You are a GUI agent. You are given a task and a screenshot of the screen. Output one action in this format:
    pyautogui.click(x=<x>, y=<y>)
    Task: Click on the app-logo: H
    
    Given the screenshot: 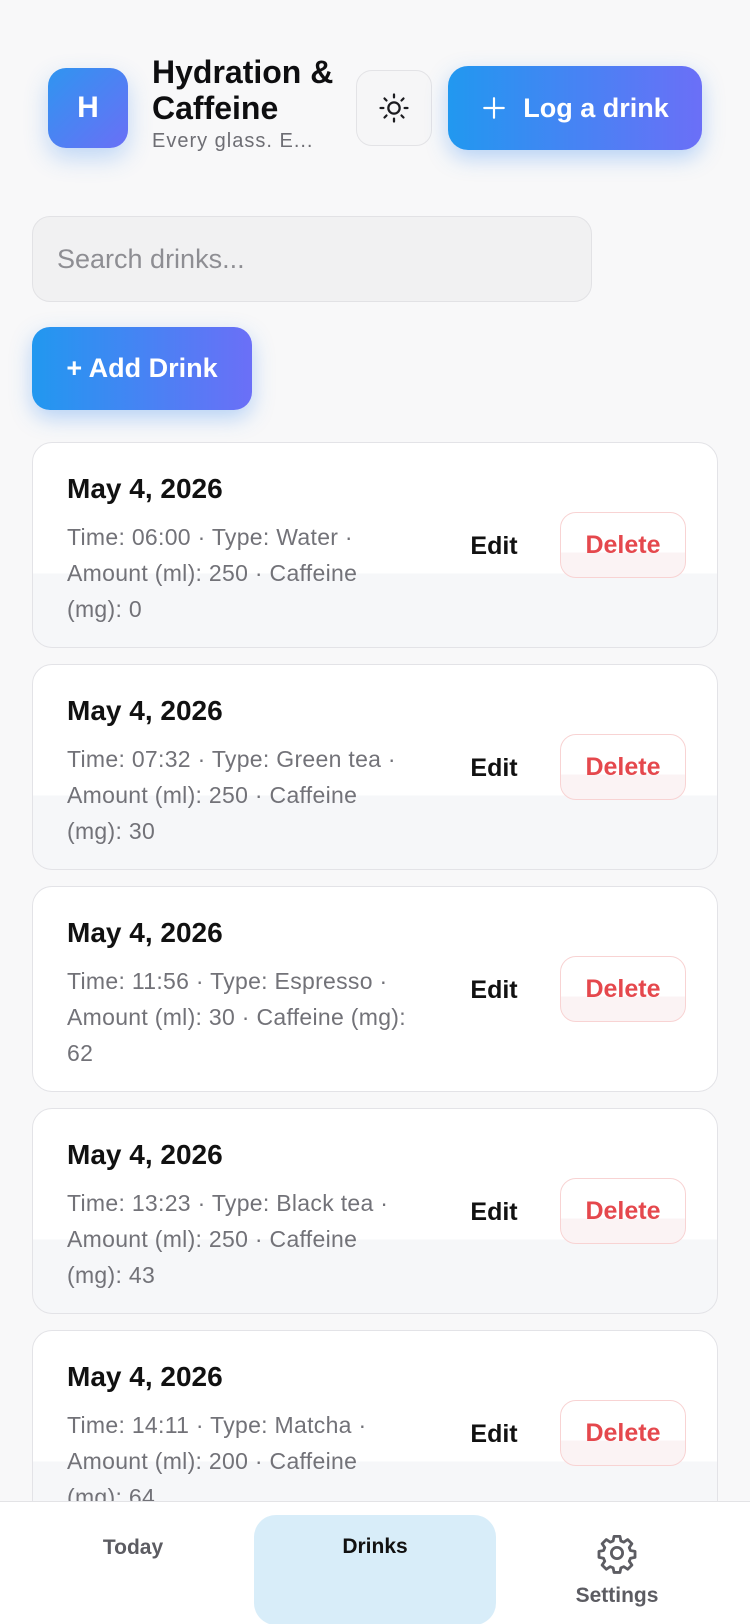 What is the action you would take?
    pyautogui.click(x=88, y=108)
    